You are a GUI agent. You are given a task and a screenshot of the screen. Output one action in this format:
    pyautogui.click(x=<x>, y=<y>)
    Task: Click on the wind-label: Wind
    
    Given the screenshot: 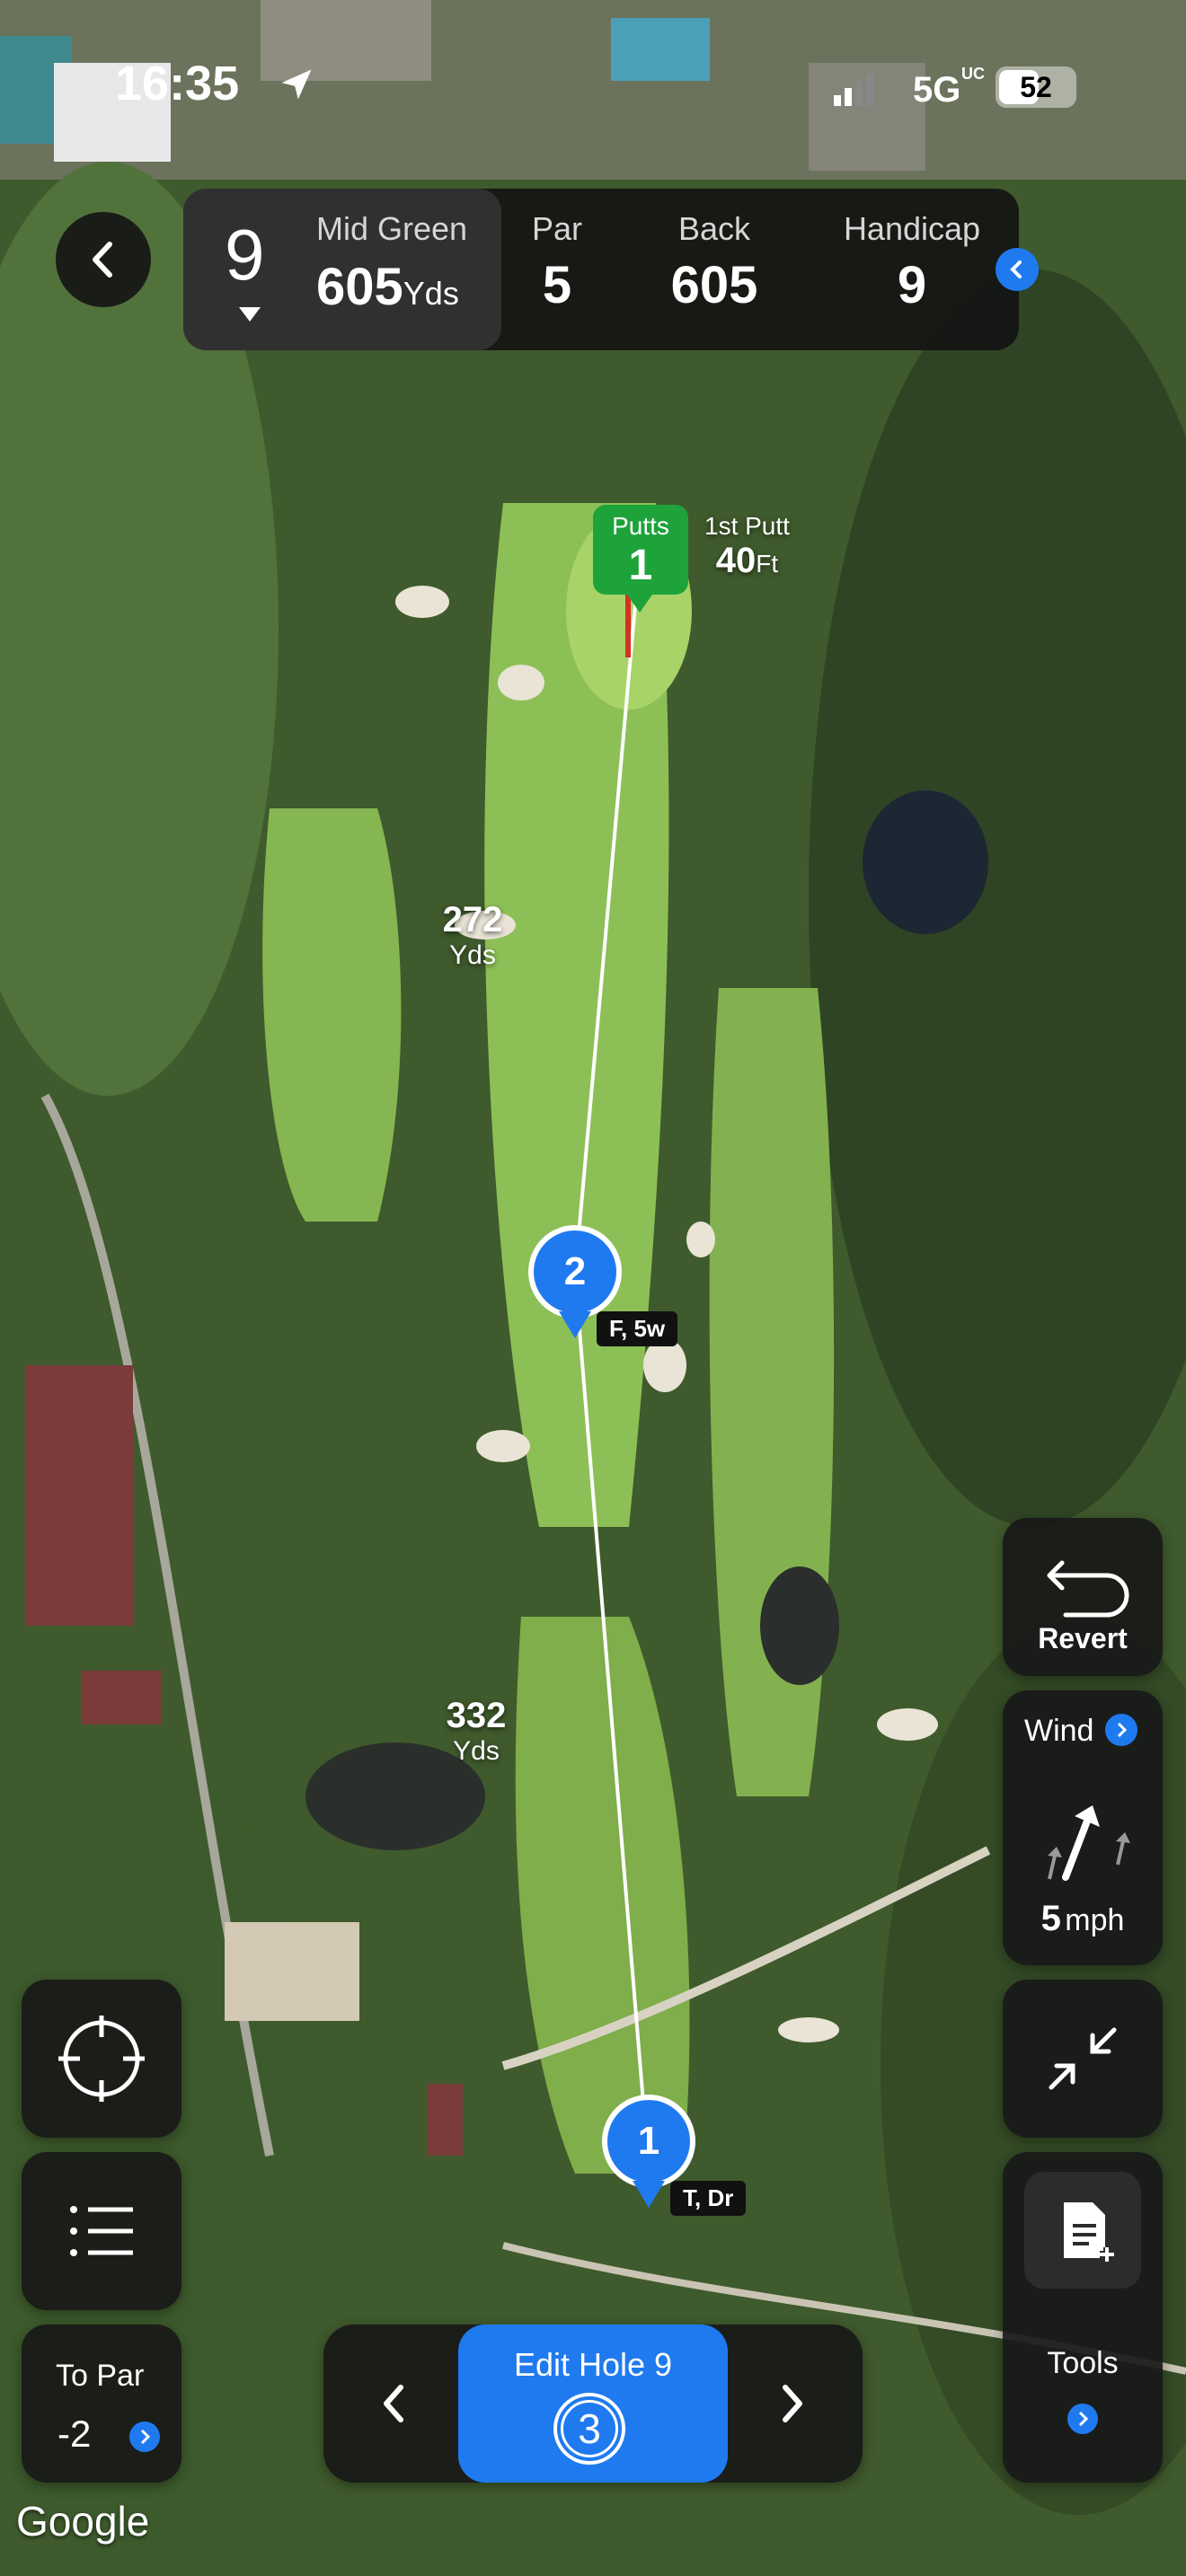 What is the action you would take?
    pyautogui.click(x=1059, y=1731)
    